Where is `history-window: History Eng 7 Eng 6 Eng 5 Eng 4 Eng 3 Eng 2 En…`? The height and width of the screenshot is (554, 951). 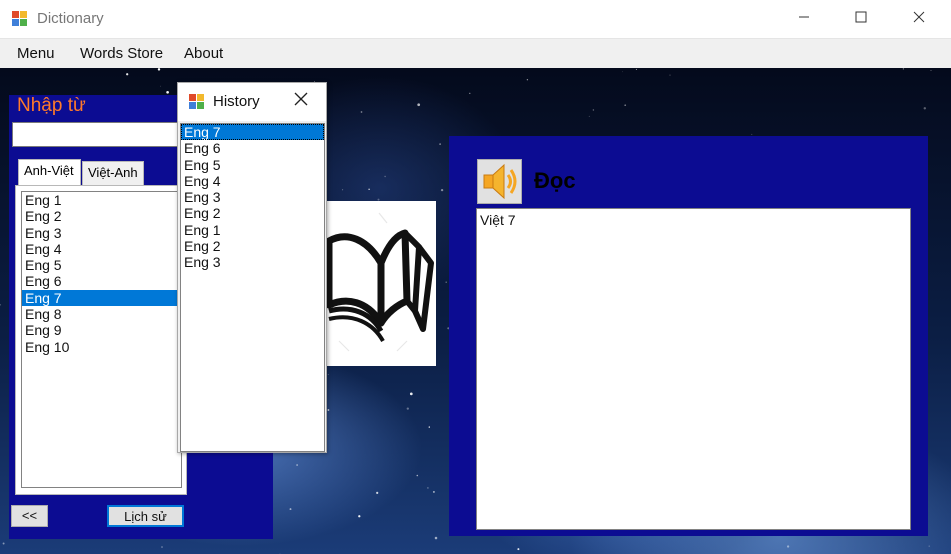
history-window: History Eng 7 Eng 6 Eng 5 Eng 4 Eng 3 Eng 2 En… is located at coordinates (252, 267).